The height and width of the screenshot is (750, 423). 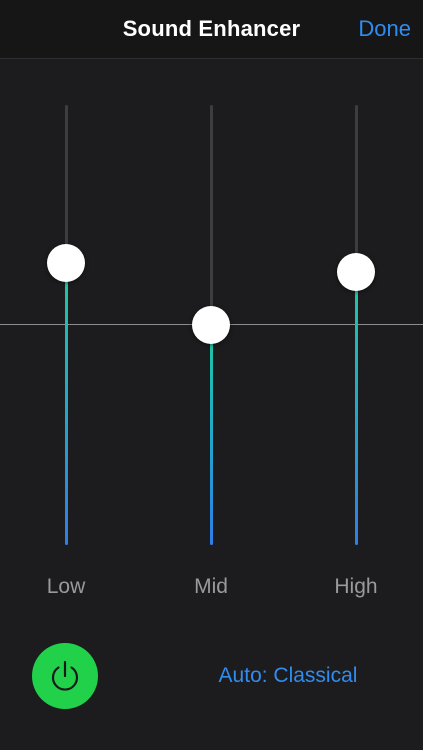 I want to click on auto-preset-button: Auto: Classical, so click(x=288, y=676).